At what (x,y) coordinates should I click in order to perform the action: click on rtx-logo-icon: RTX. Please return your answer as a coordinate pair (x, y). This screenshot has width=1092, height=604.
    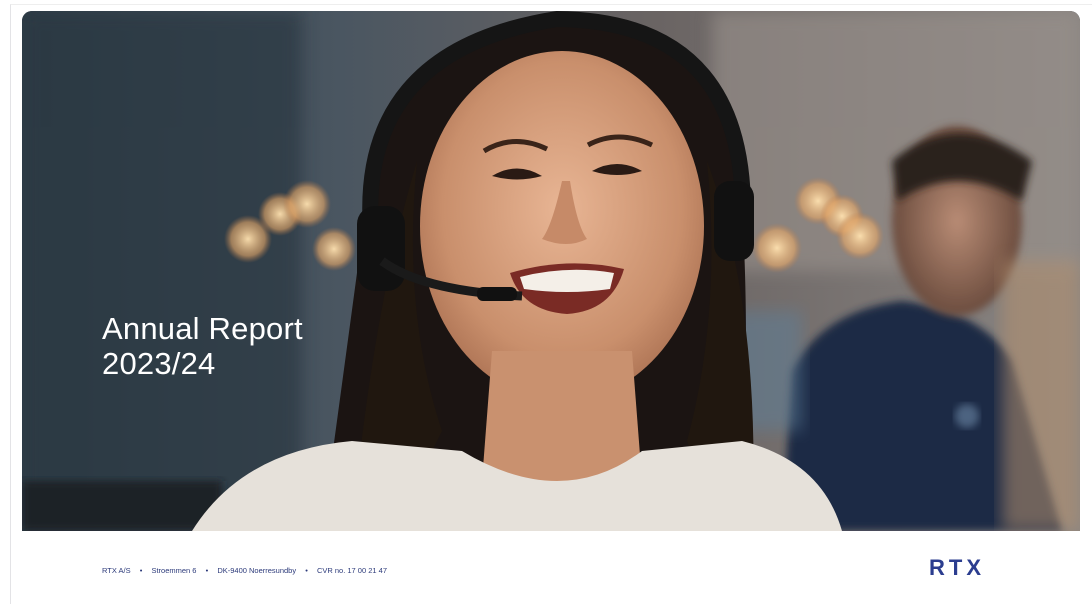
    Looking at the image, I should click on (957, 567).